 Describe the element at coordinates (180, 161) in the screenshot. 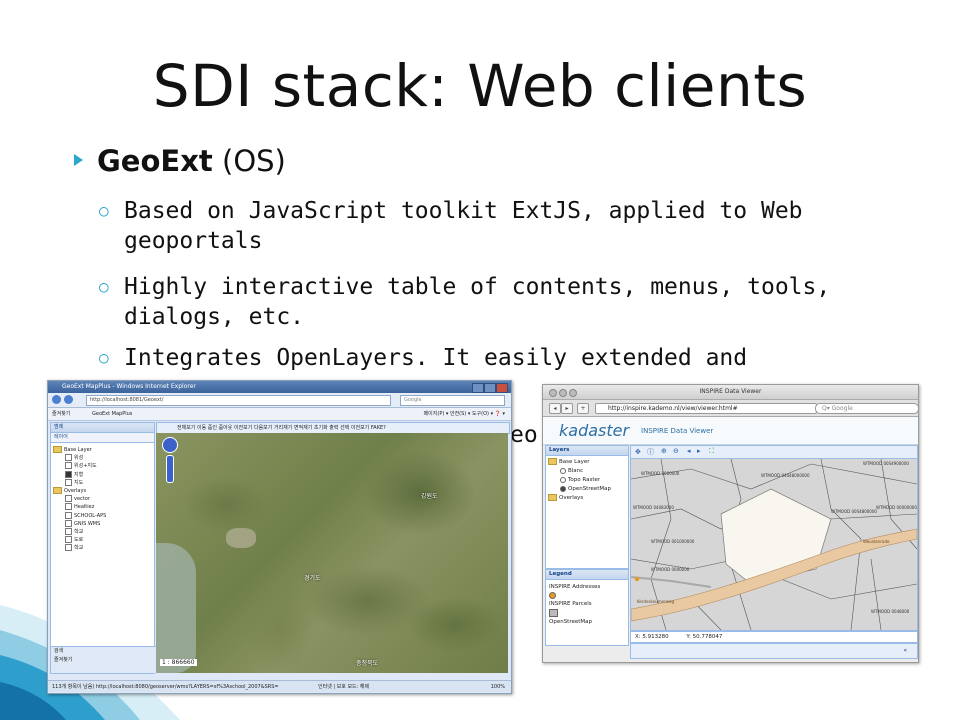

I see `bullet-geoext: GeoExt (OS)` at that location.